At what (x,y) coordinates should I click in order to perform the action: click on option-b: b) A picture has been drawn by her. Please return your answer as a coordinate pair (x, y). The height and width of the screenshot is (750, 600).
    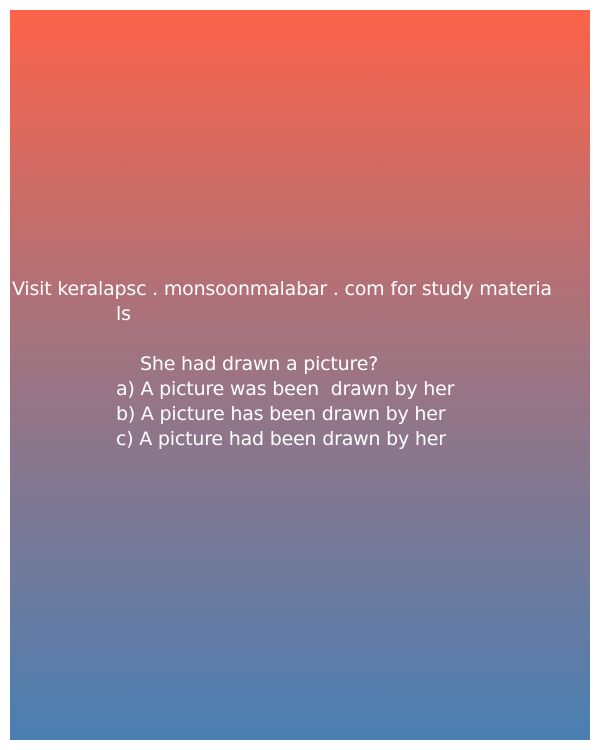
    Looking at the image, I should click on (281, 414).